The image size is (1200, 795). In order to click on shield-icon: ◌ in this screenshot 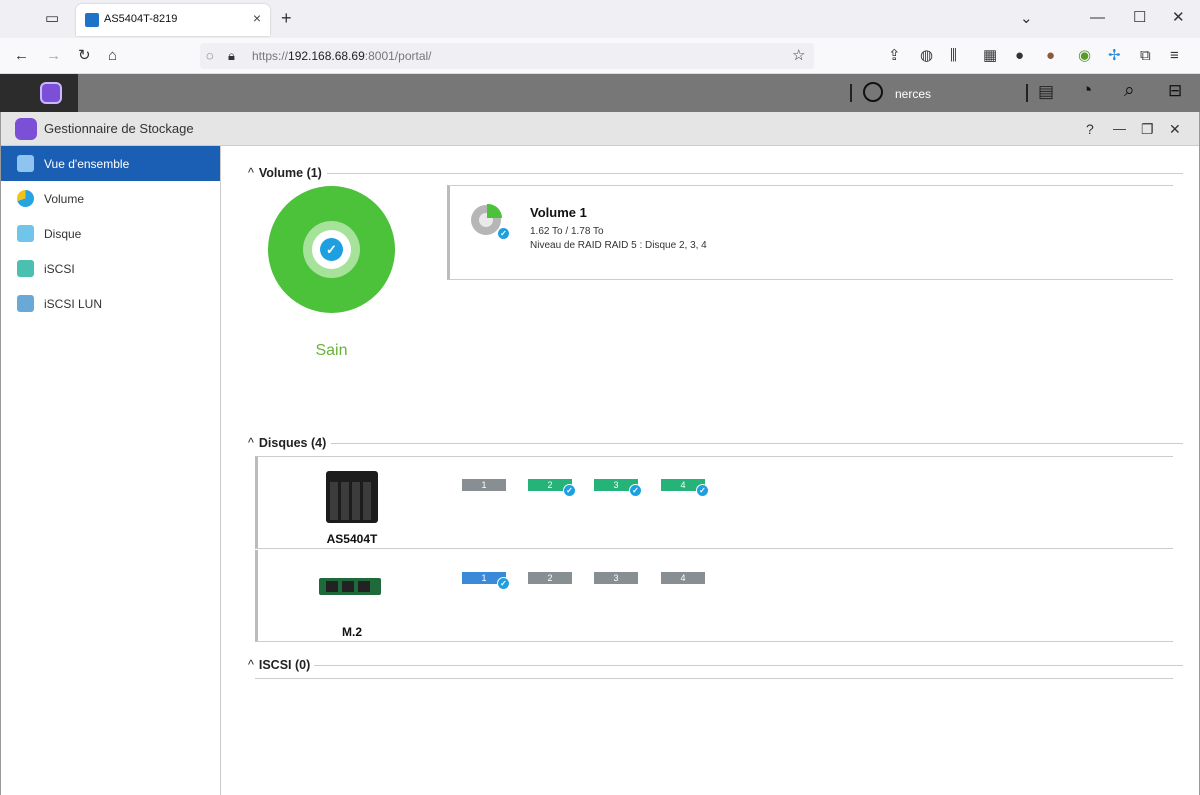, I will do `click(210, 56)`.